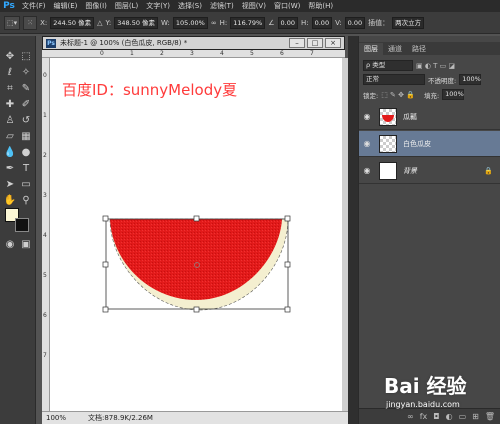 This screenshot has height=424, width=500. Describe the element at coordinates (470, 79) in the screenshot. I see `opacity-field: 100%` at that location.